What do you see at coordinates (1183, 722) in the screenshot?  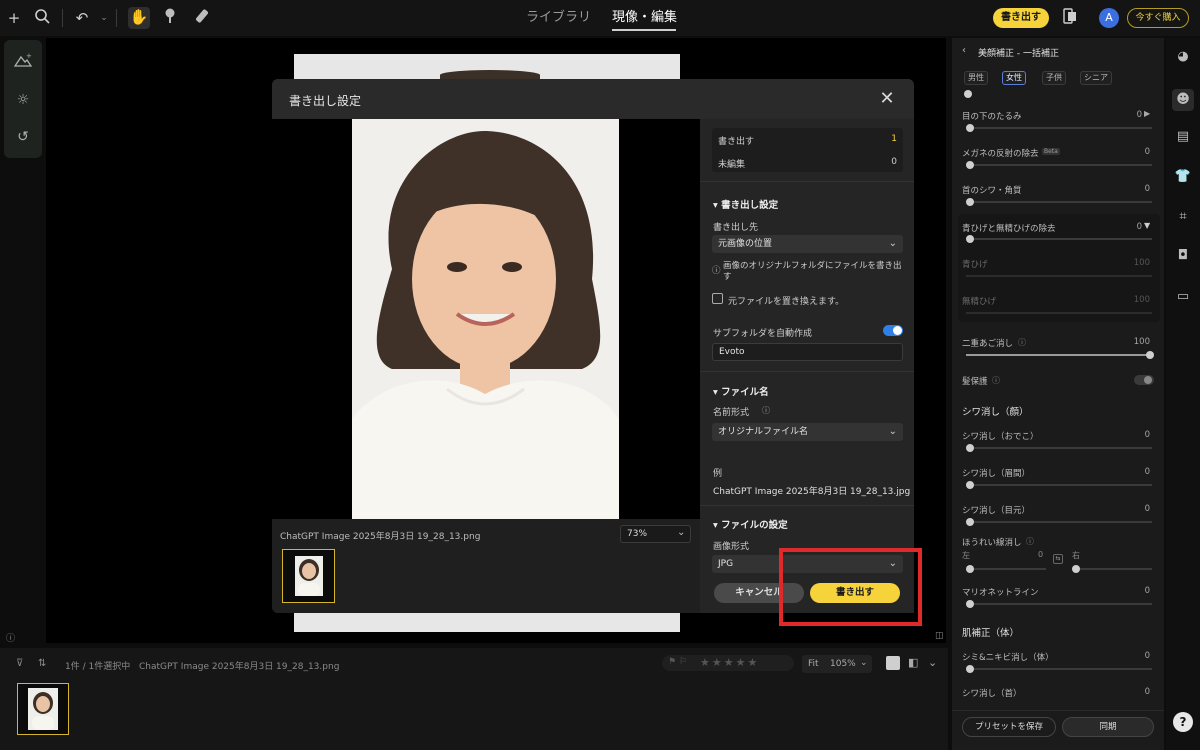 I see `help-button: ?` at bounding box center [1183, 722].